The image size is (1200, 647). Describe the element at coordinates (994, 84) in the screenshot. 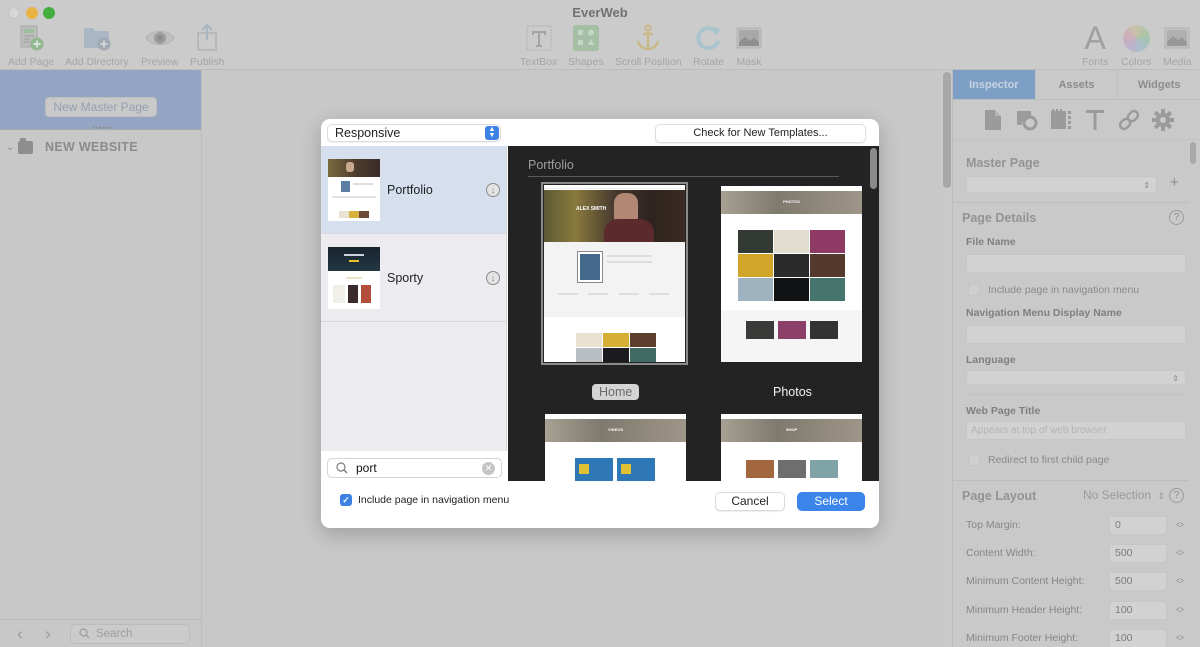

I see `tab-inspector: Inspector` at that location.